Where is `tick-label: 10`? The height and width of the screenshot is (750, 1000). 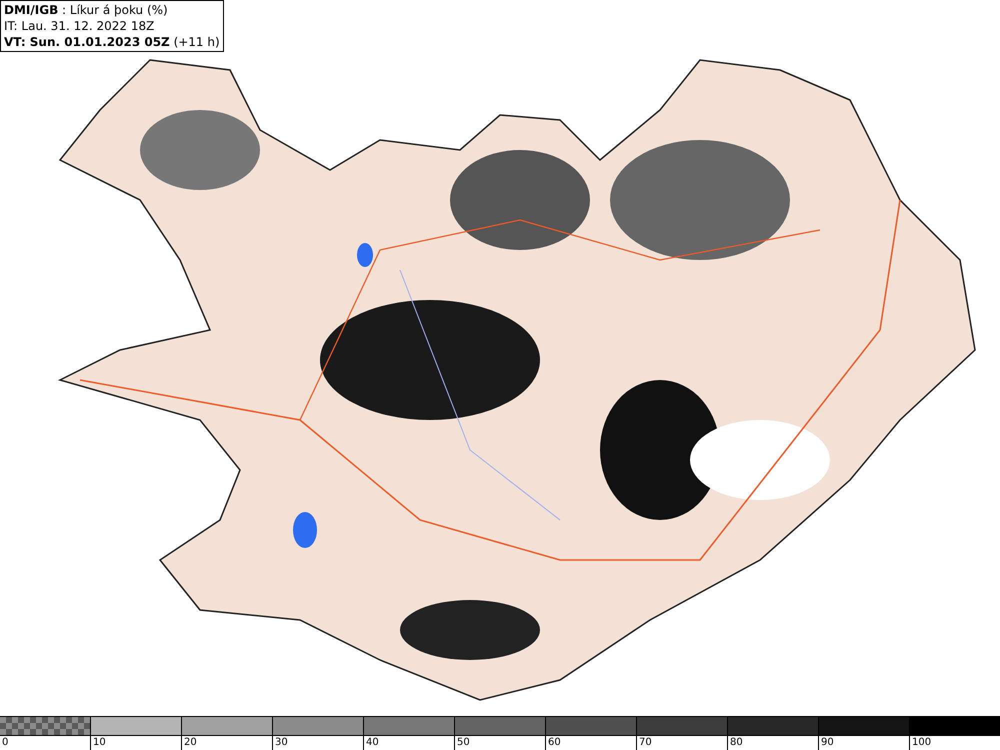 tick-label: 10 is located at coordinates (99, 742).